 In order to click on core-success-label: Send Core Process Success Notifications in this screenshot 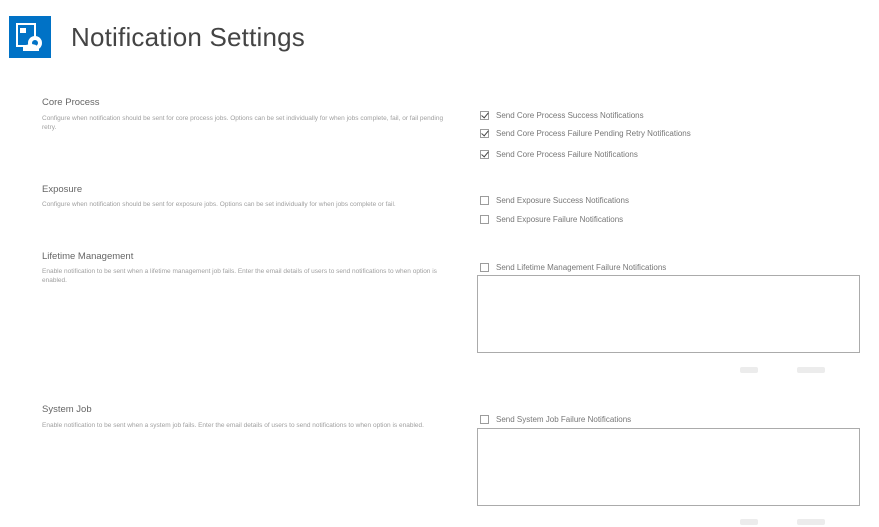, I will do `click(570, 115)`.